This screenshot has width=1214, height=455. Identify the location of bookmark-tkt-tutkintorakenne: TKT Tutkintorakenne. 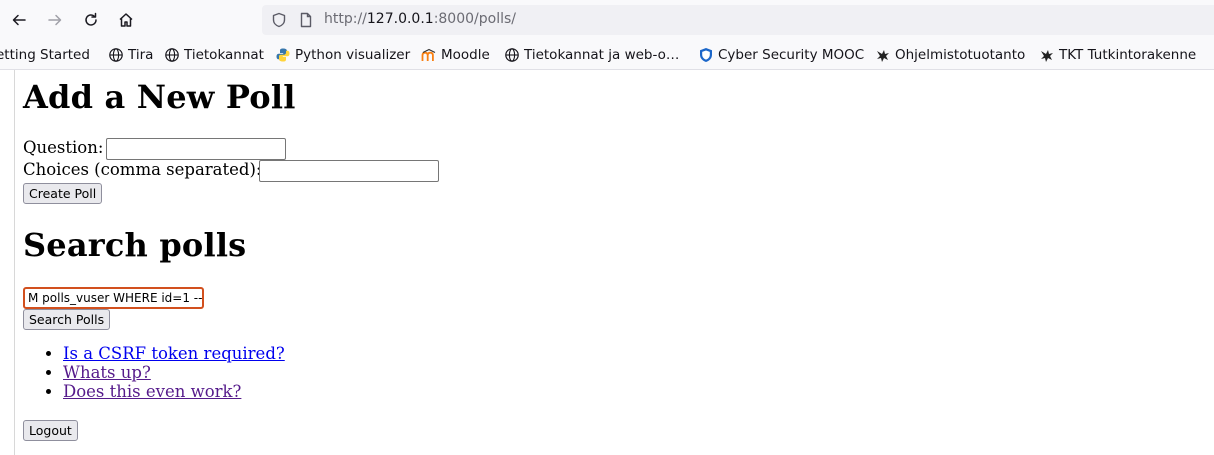
(1118, 54).